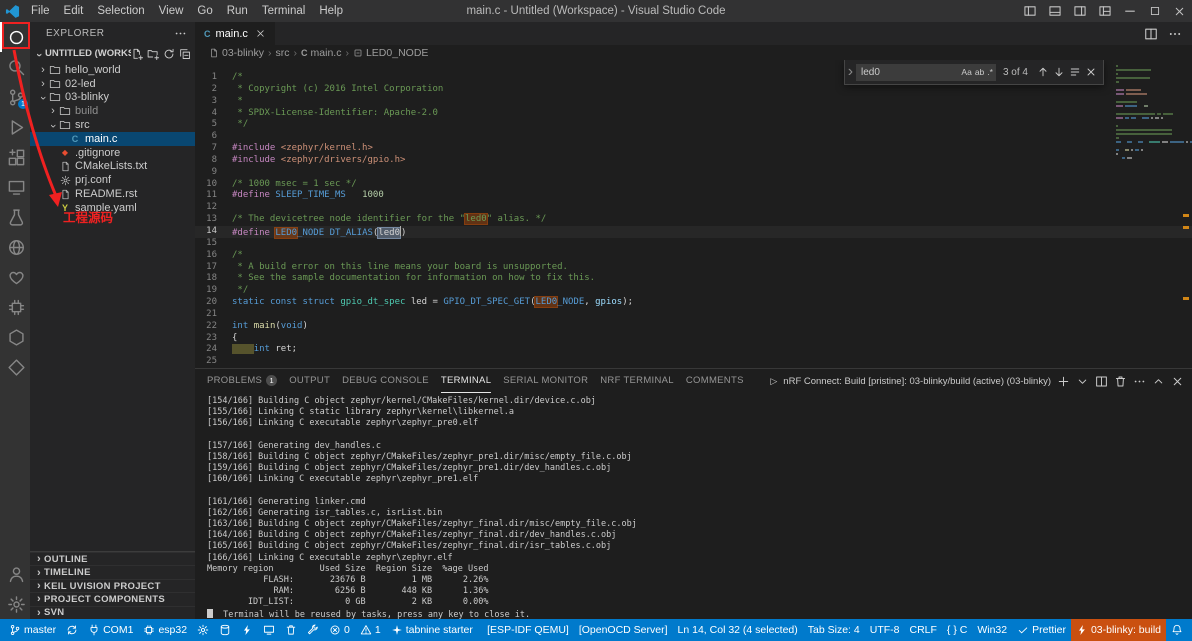  What do you see at coordinates (112, 84) in the screenshot?
I see `tree-item-02-led: › 02-led` at bounding box center [112, 84].